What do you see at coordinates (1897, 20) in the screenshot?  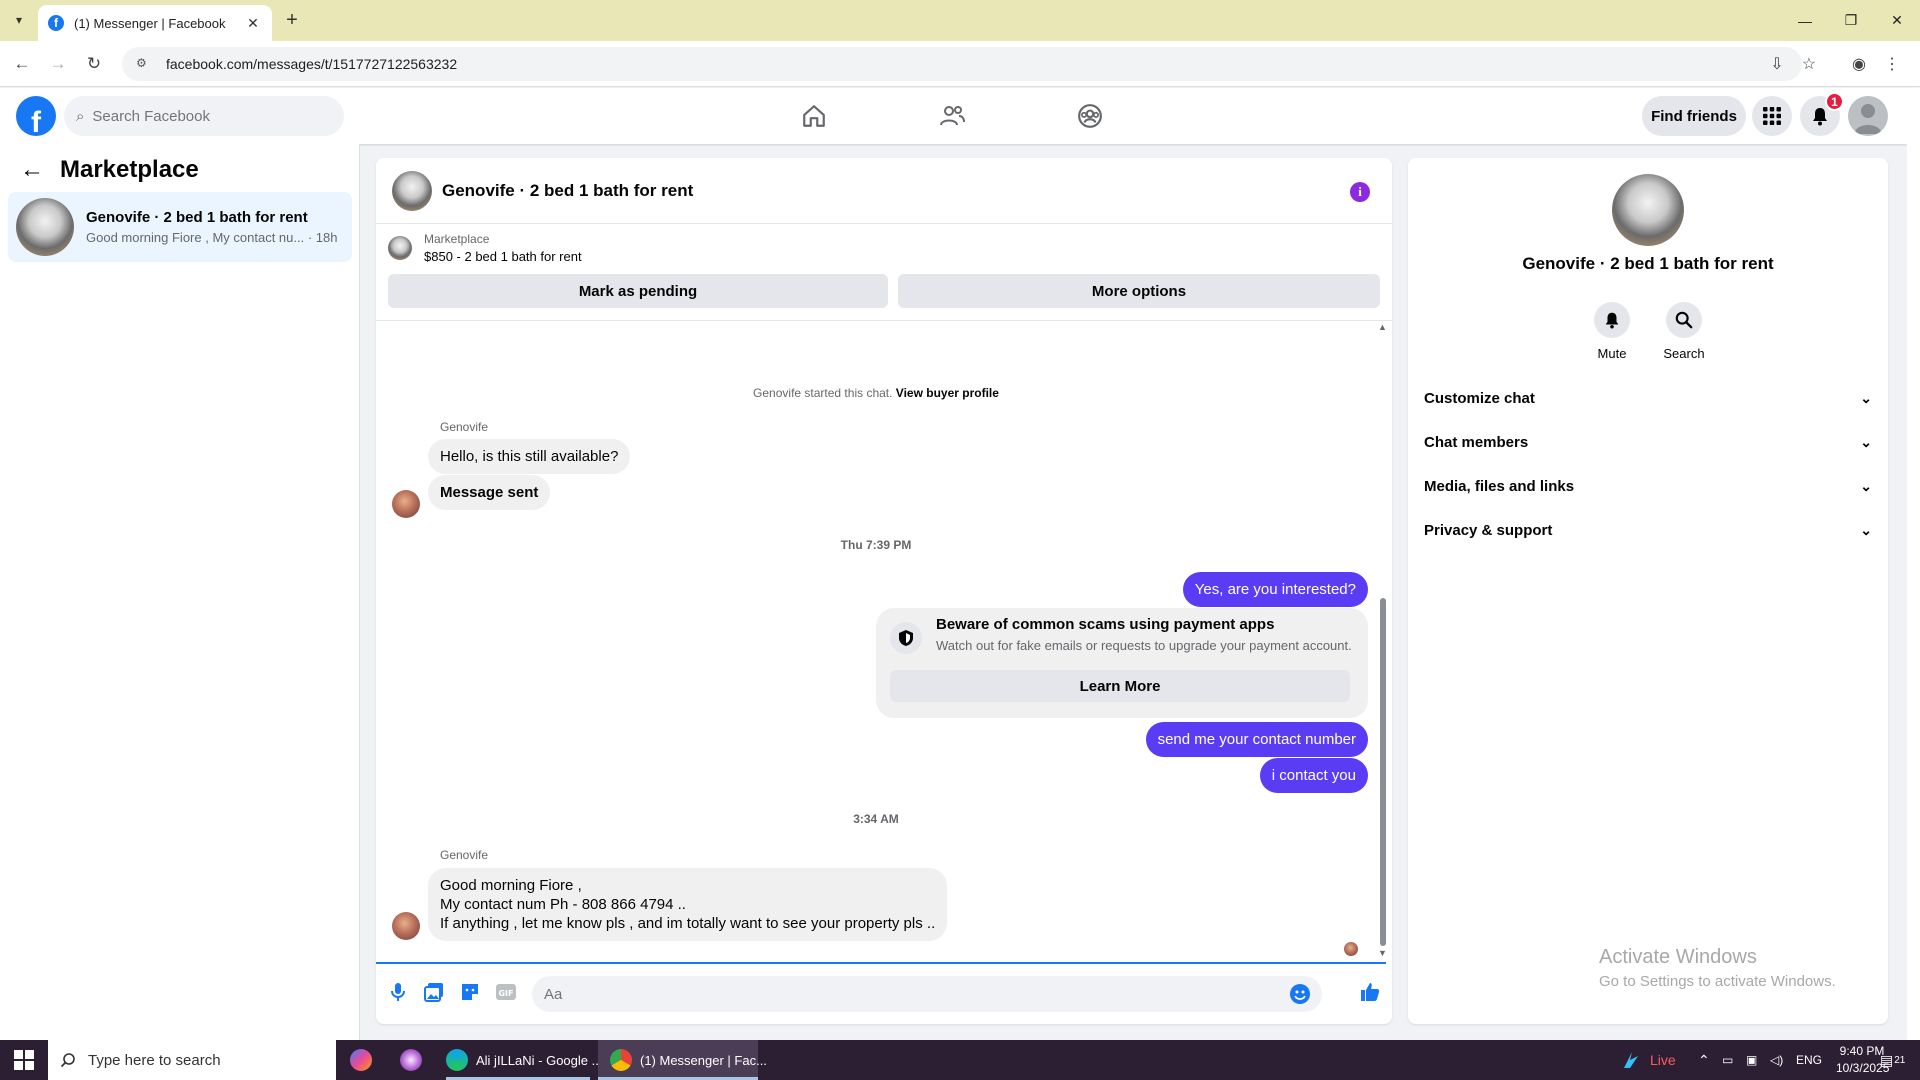 I see `close-window-button: ✕` at bounding box center [1897, 20].